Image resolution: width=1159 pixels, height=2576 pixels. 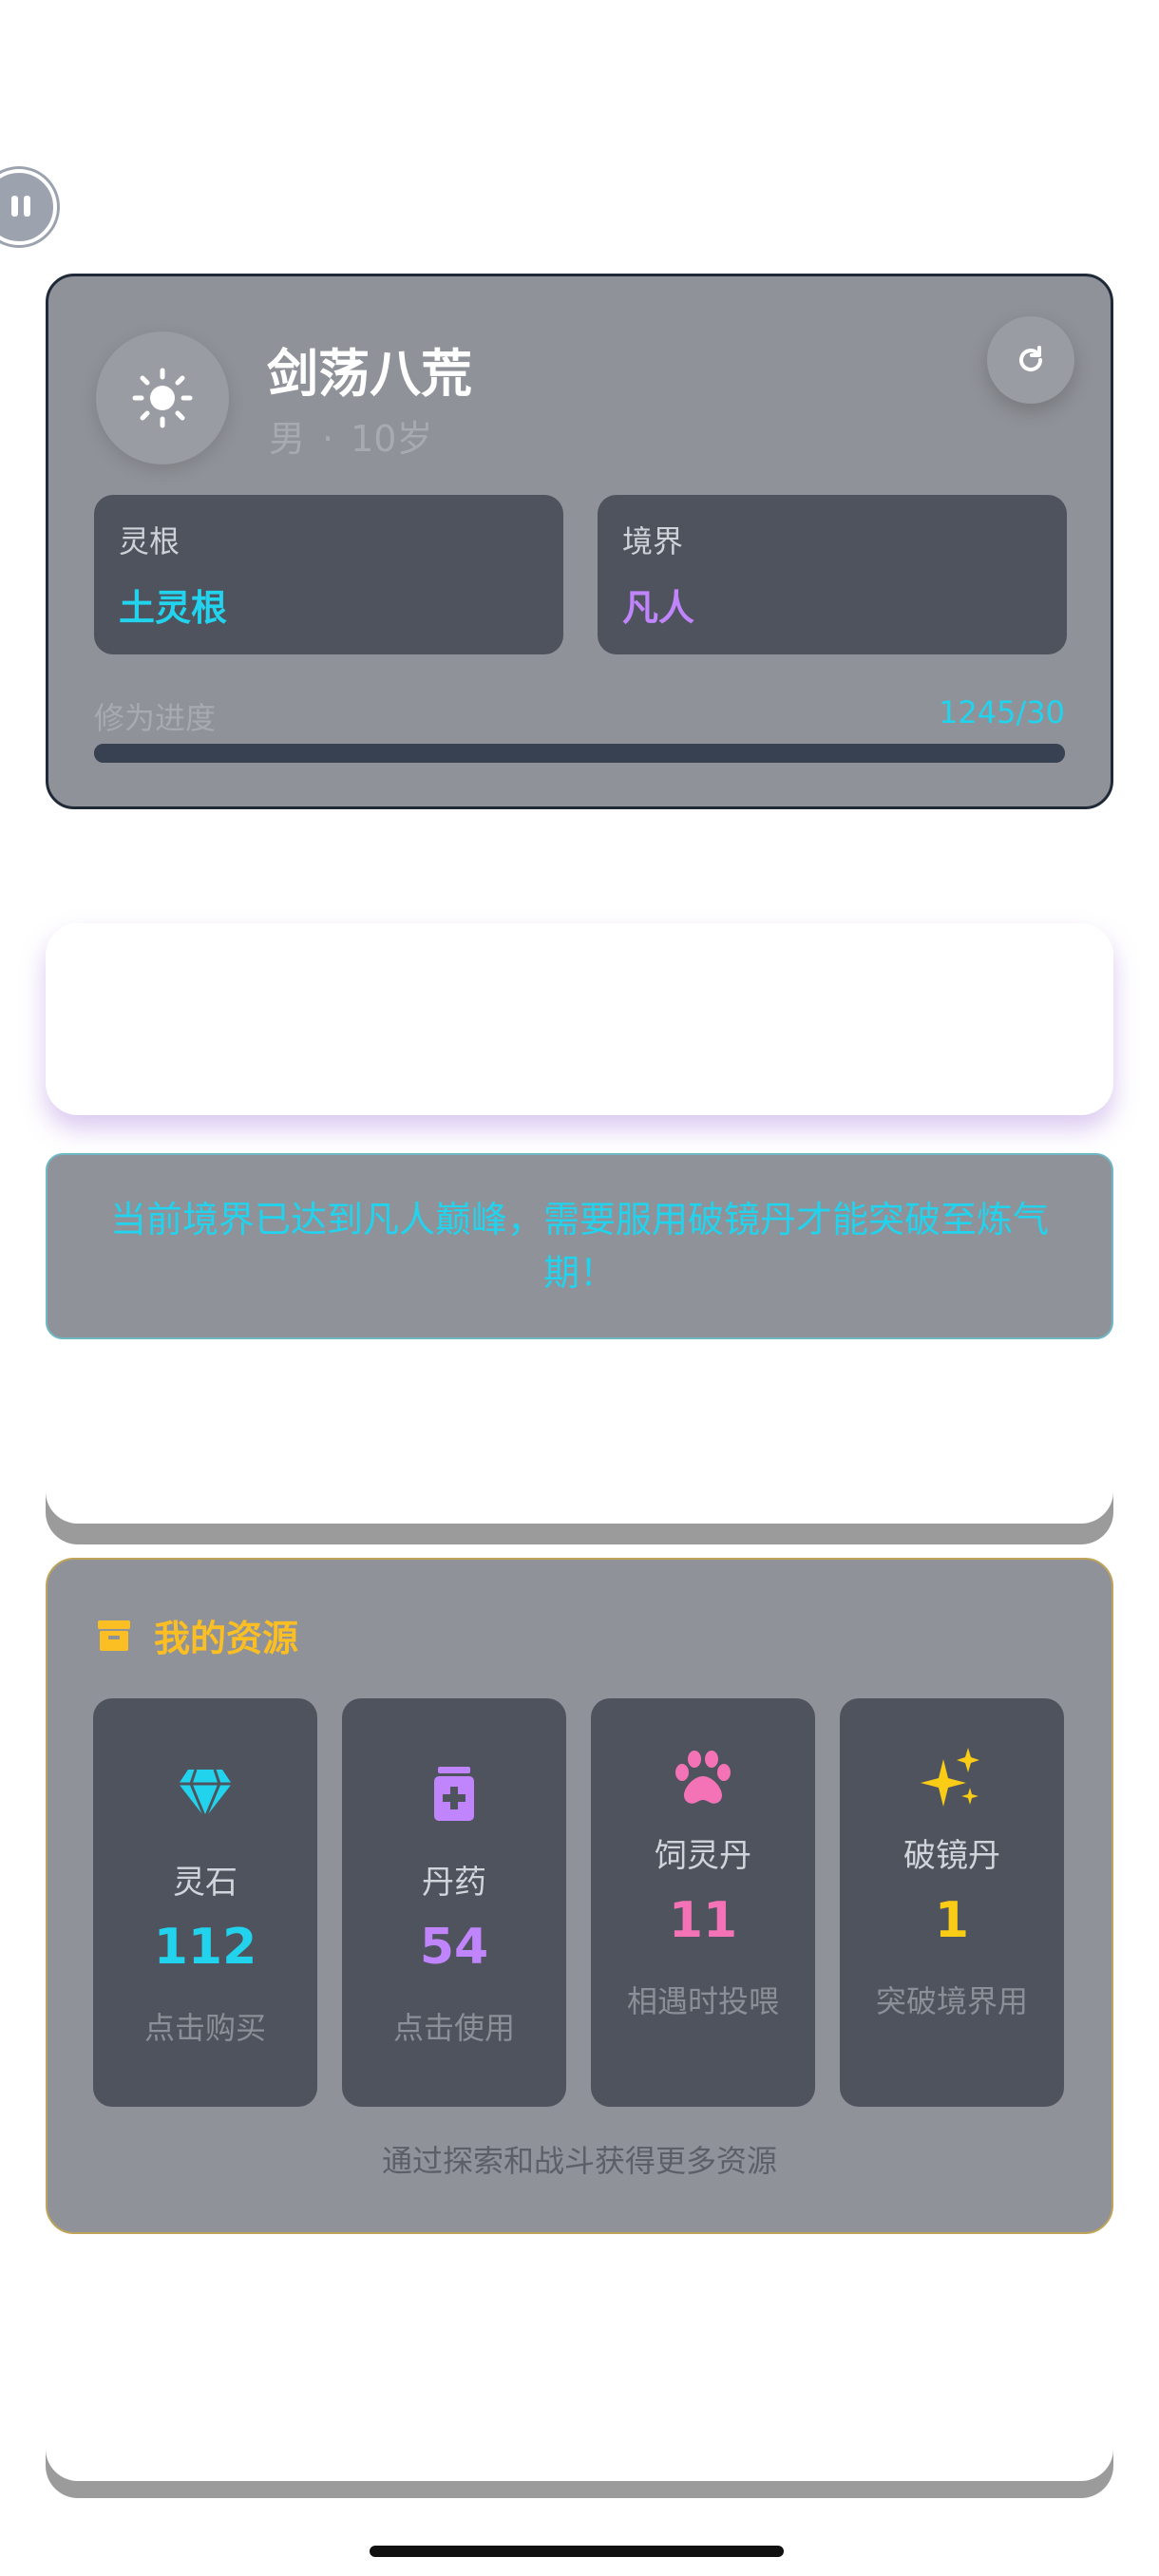 What do you see at coordinates (369, 374) in the screenshot?
I see `character-name: 剑荡八荒` at bounding box center [369, 374].